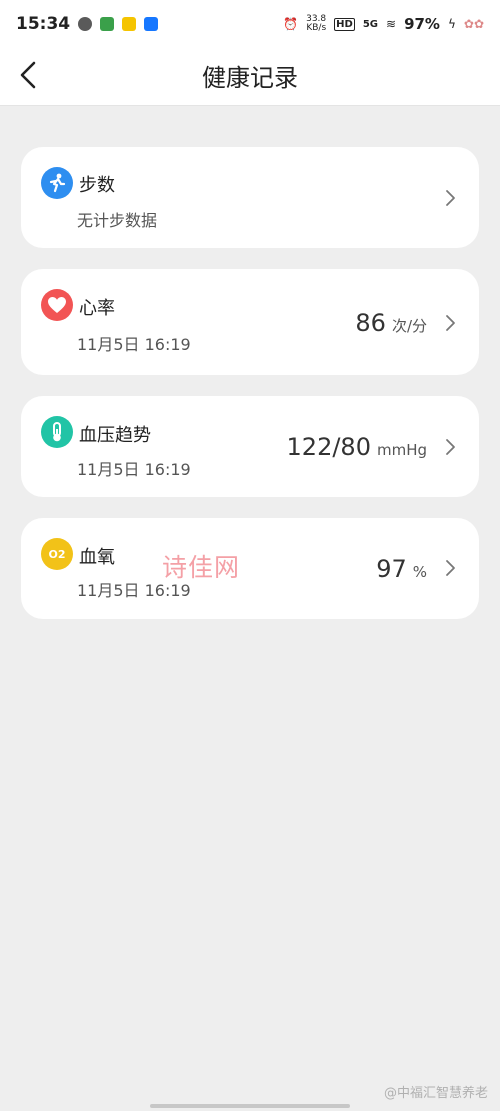  I want to click on thermometer-icon, so click(57, 432).